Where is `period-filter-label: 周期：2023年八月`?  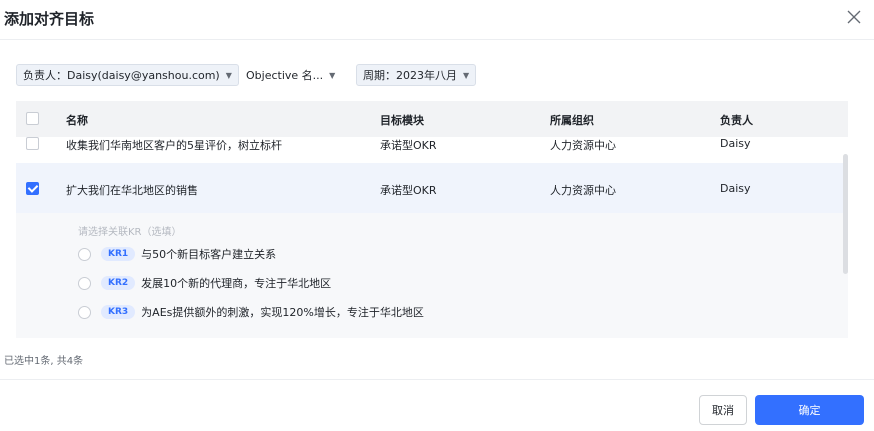
period-filter-label: 周期：2023年八月 is located at coordinates (410, 75).